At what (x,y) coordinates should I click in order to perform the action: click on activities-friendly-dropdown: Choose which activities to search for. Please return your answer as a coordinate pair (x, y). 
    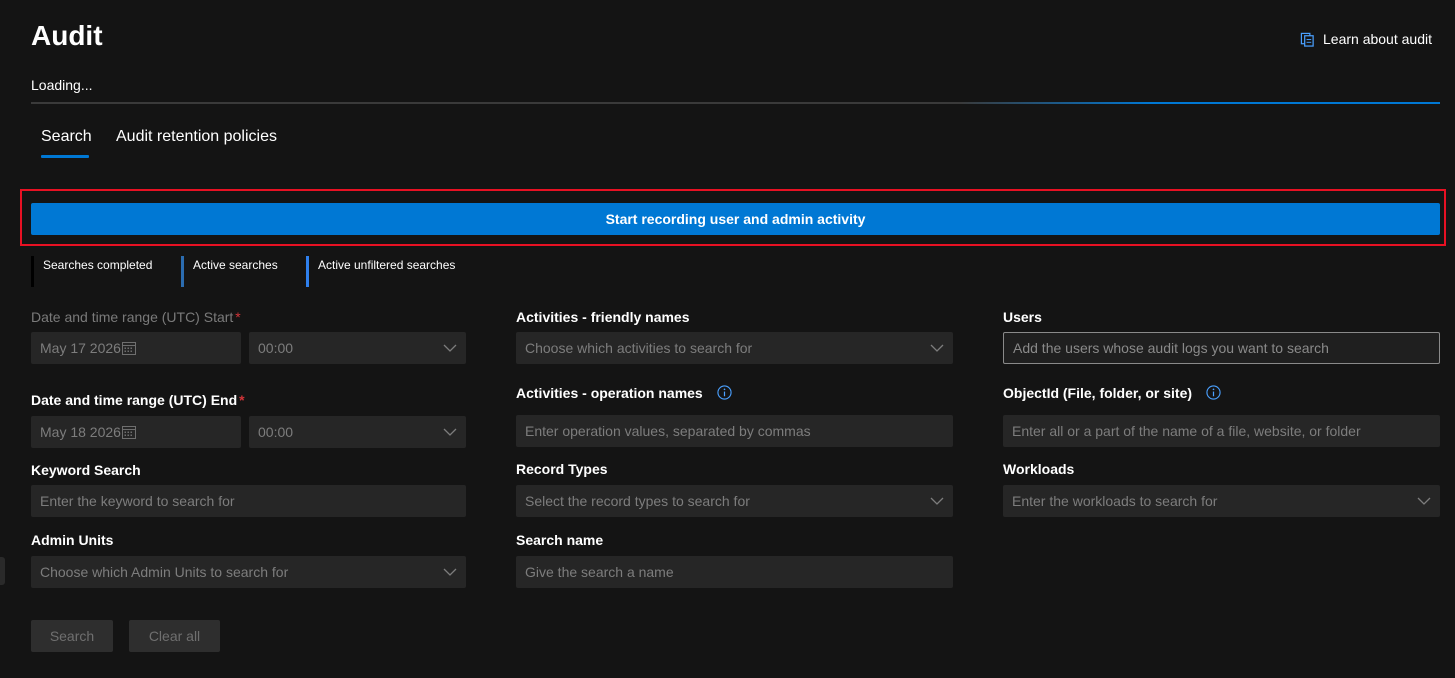
    Looking at the image, I should click on (734, 348).